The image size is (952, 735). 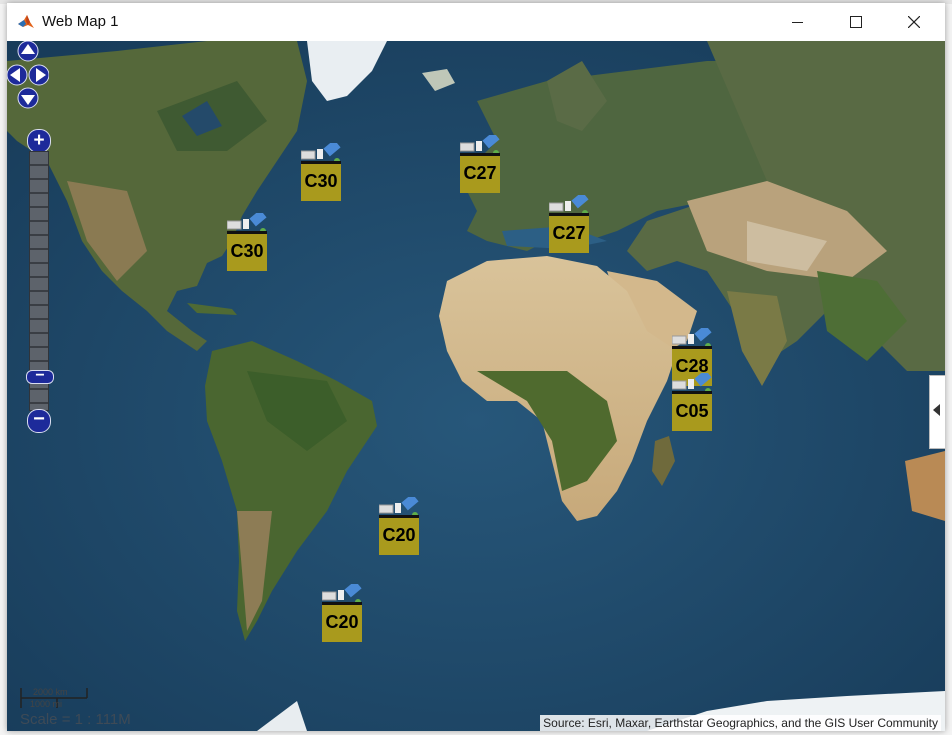 I want to click on close-icon, so click(x=914, y=22).